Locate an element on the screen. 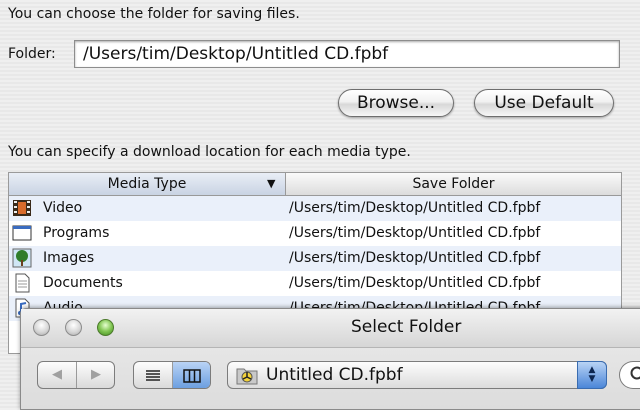 The image size is (640, 410). back-button: ◀ is located at coordinates (57, 375).